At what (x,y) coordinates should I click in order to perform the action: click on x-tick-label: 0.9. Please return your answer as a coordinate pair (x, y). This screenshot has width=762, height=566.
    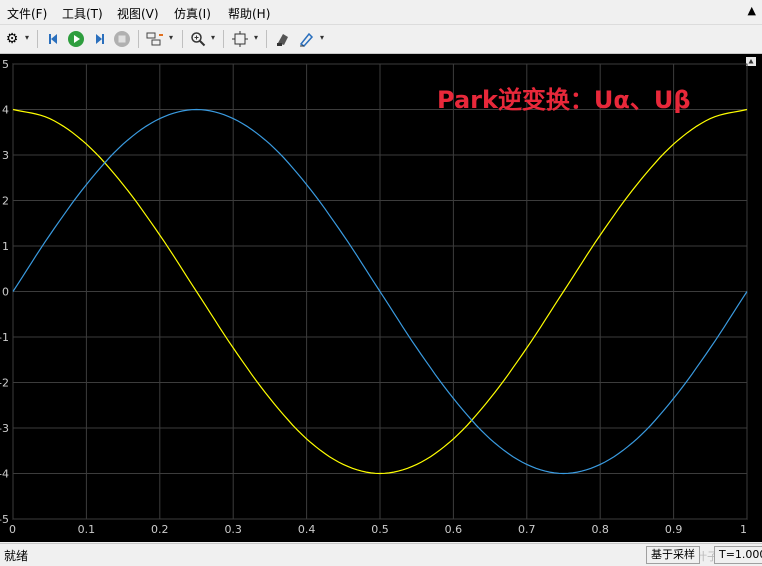
    Looking at the image, I should click on (674, 529).